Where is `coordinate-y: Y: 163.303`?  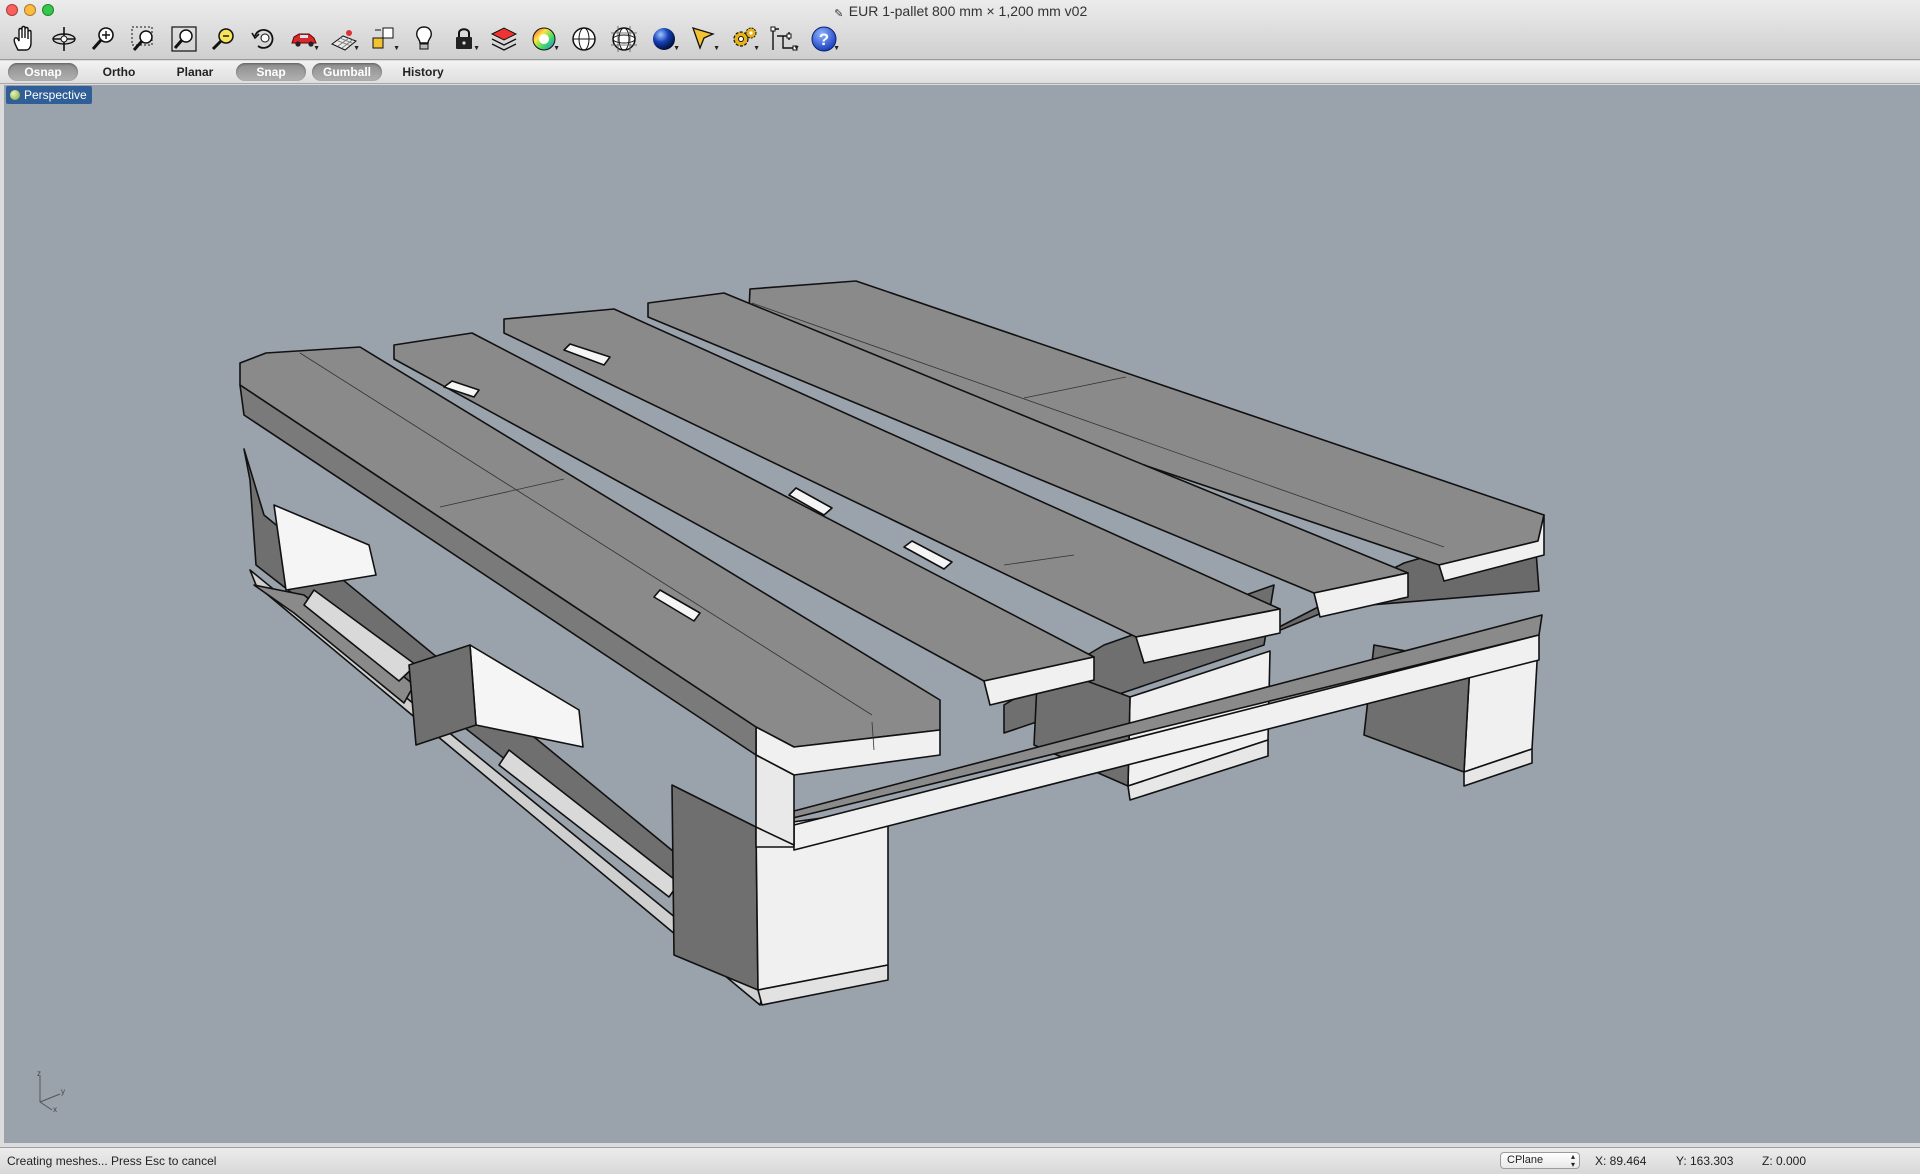
coordinate-y: Y: 163.303 is located at coordinates (1705, 1161).